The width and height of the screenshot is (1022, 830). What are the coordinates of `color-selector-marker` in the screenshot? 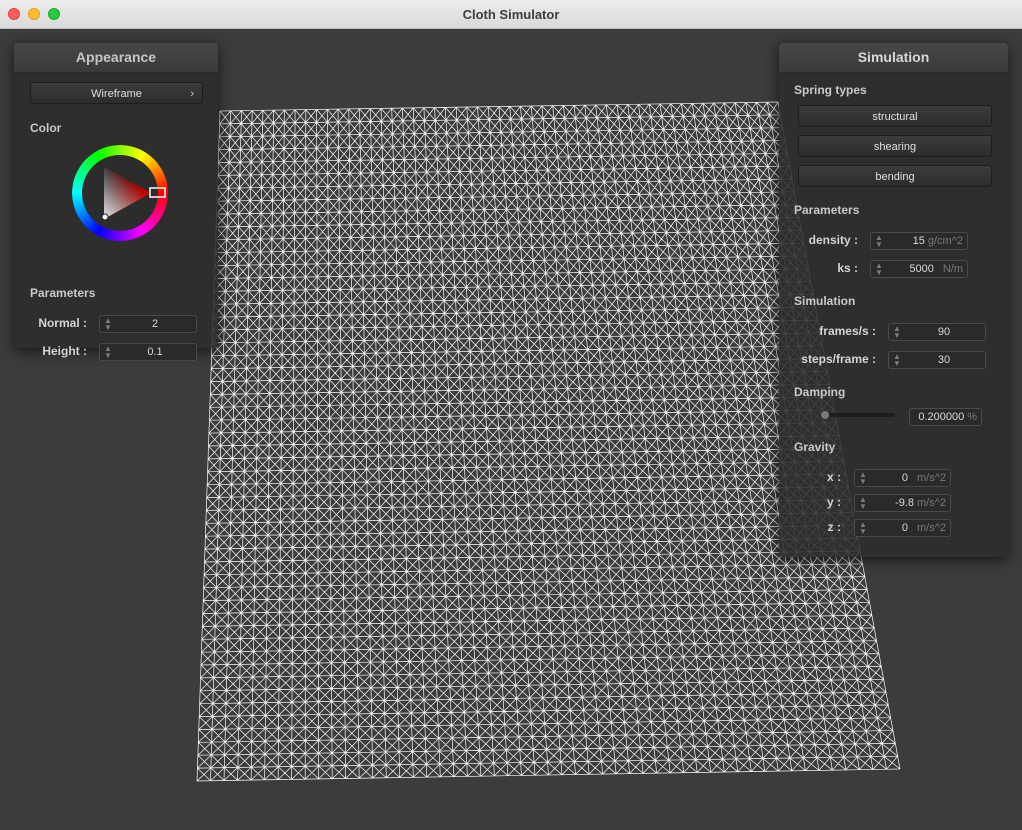 It's located at (105, 217).